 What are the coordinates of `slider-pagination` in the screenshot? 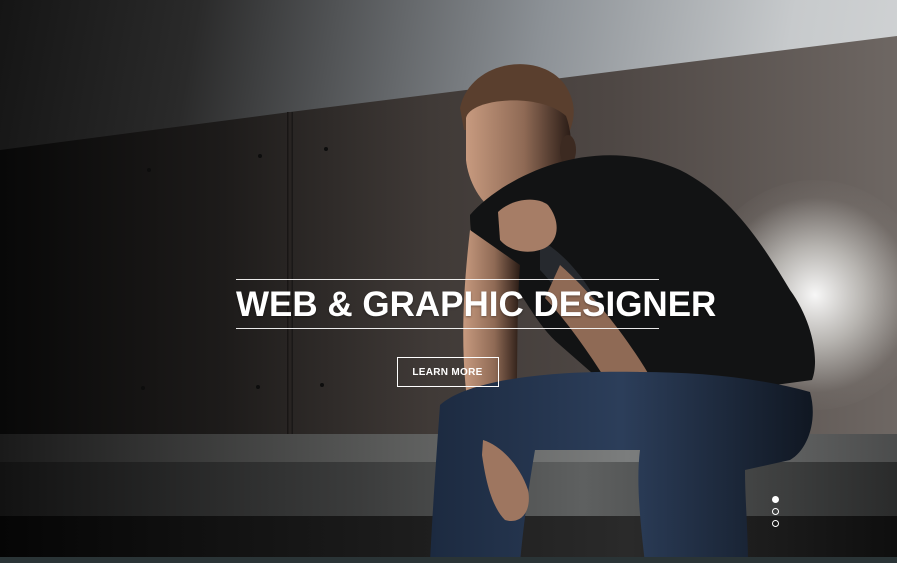 It's located at (776, 514).